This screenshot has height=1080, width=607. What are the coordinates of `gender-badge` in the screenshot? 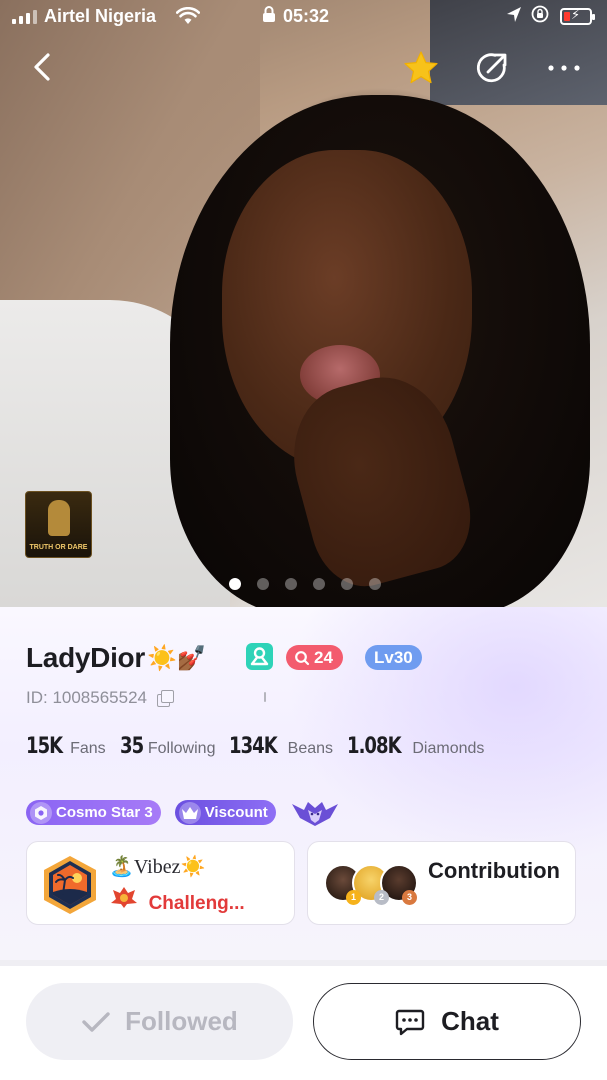 It's located at (259, 656).